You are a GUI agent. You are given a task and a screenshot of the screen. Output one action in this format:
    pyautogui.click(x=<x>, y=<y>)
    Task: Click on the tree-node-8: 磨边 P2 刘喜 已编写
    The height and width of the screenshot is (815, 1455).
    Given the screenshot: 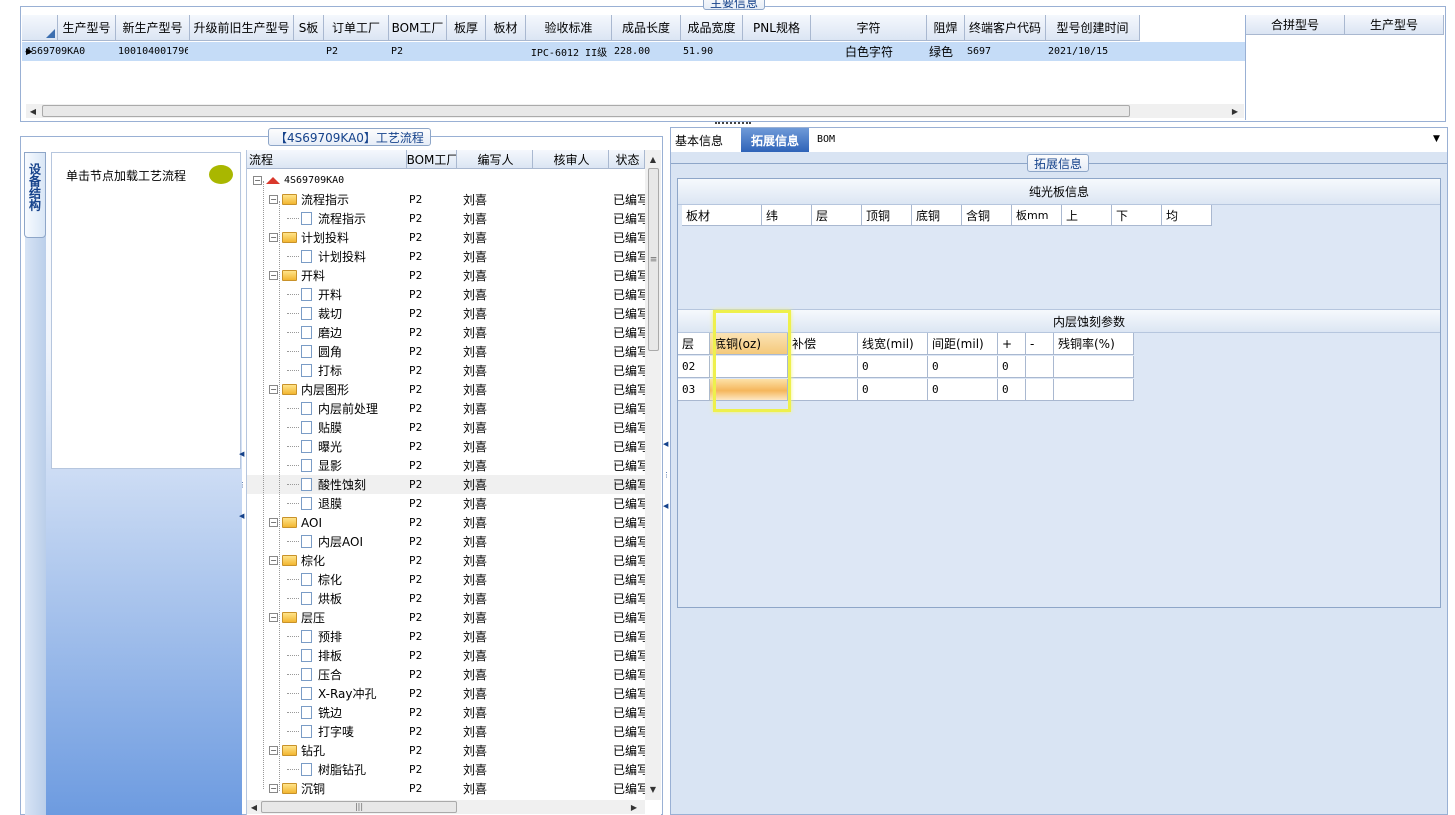 What is the action you would take?
    pyautogui.click(x=452, y=332)
    